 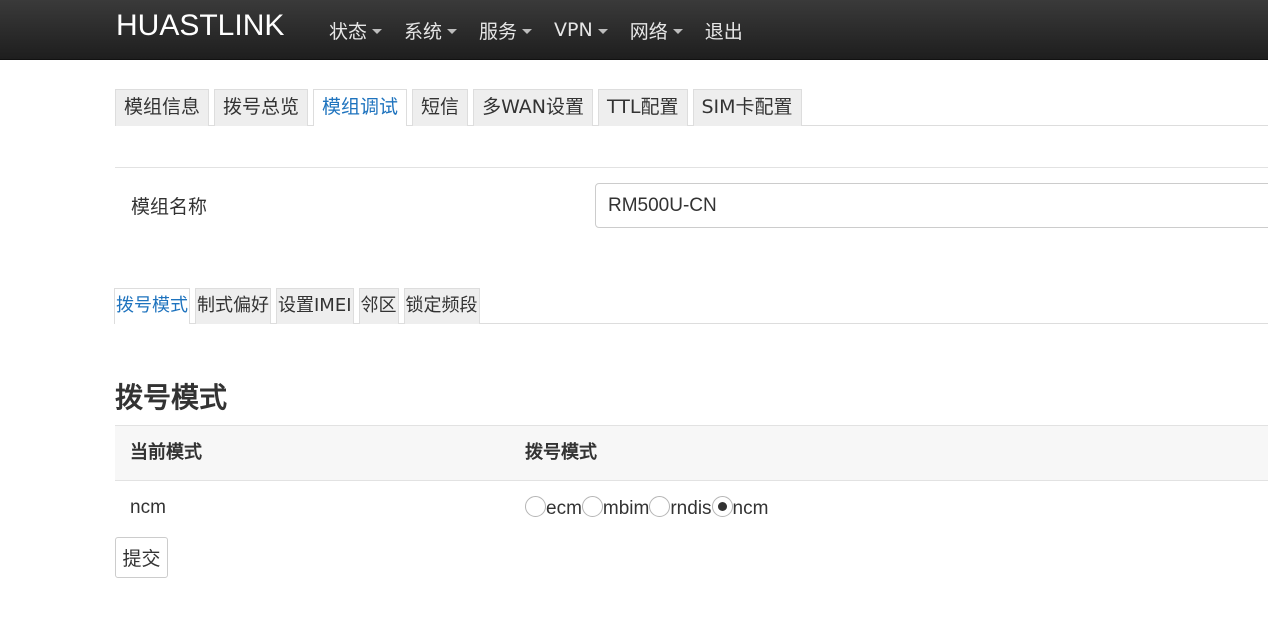 What do you see at coordinates (691, 167) in the screenshot?
I see `section-divider` at bounding box center [691, 167].